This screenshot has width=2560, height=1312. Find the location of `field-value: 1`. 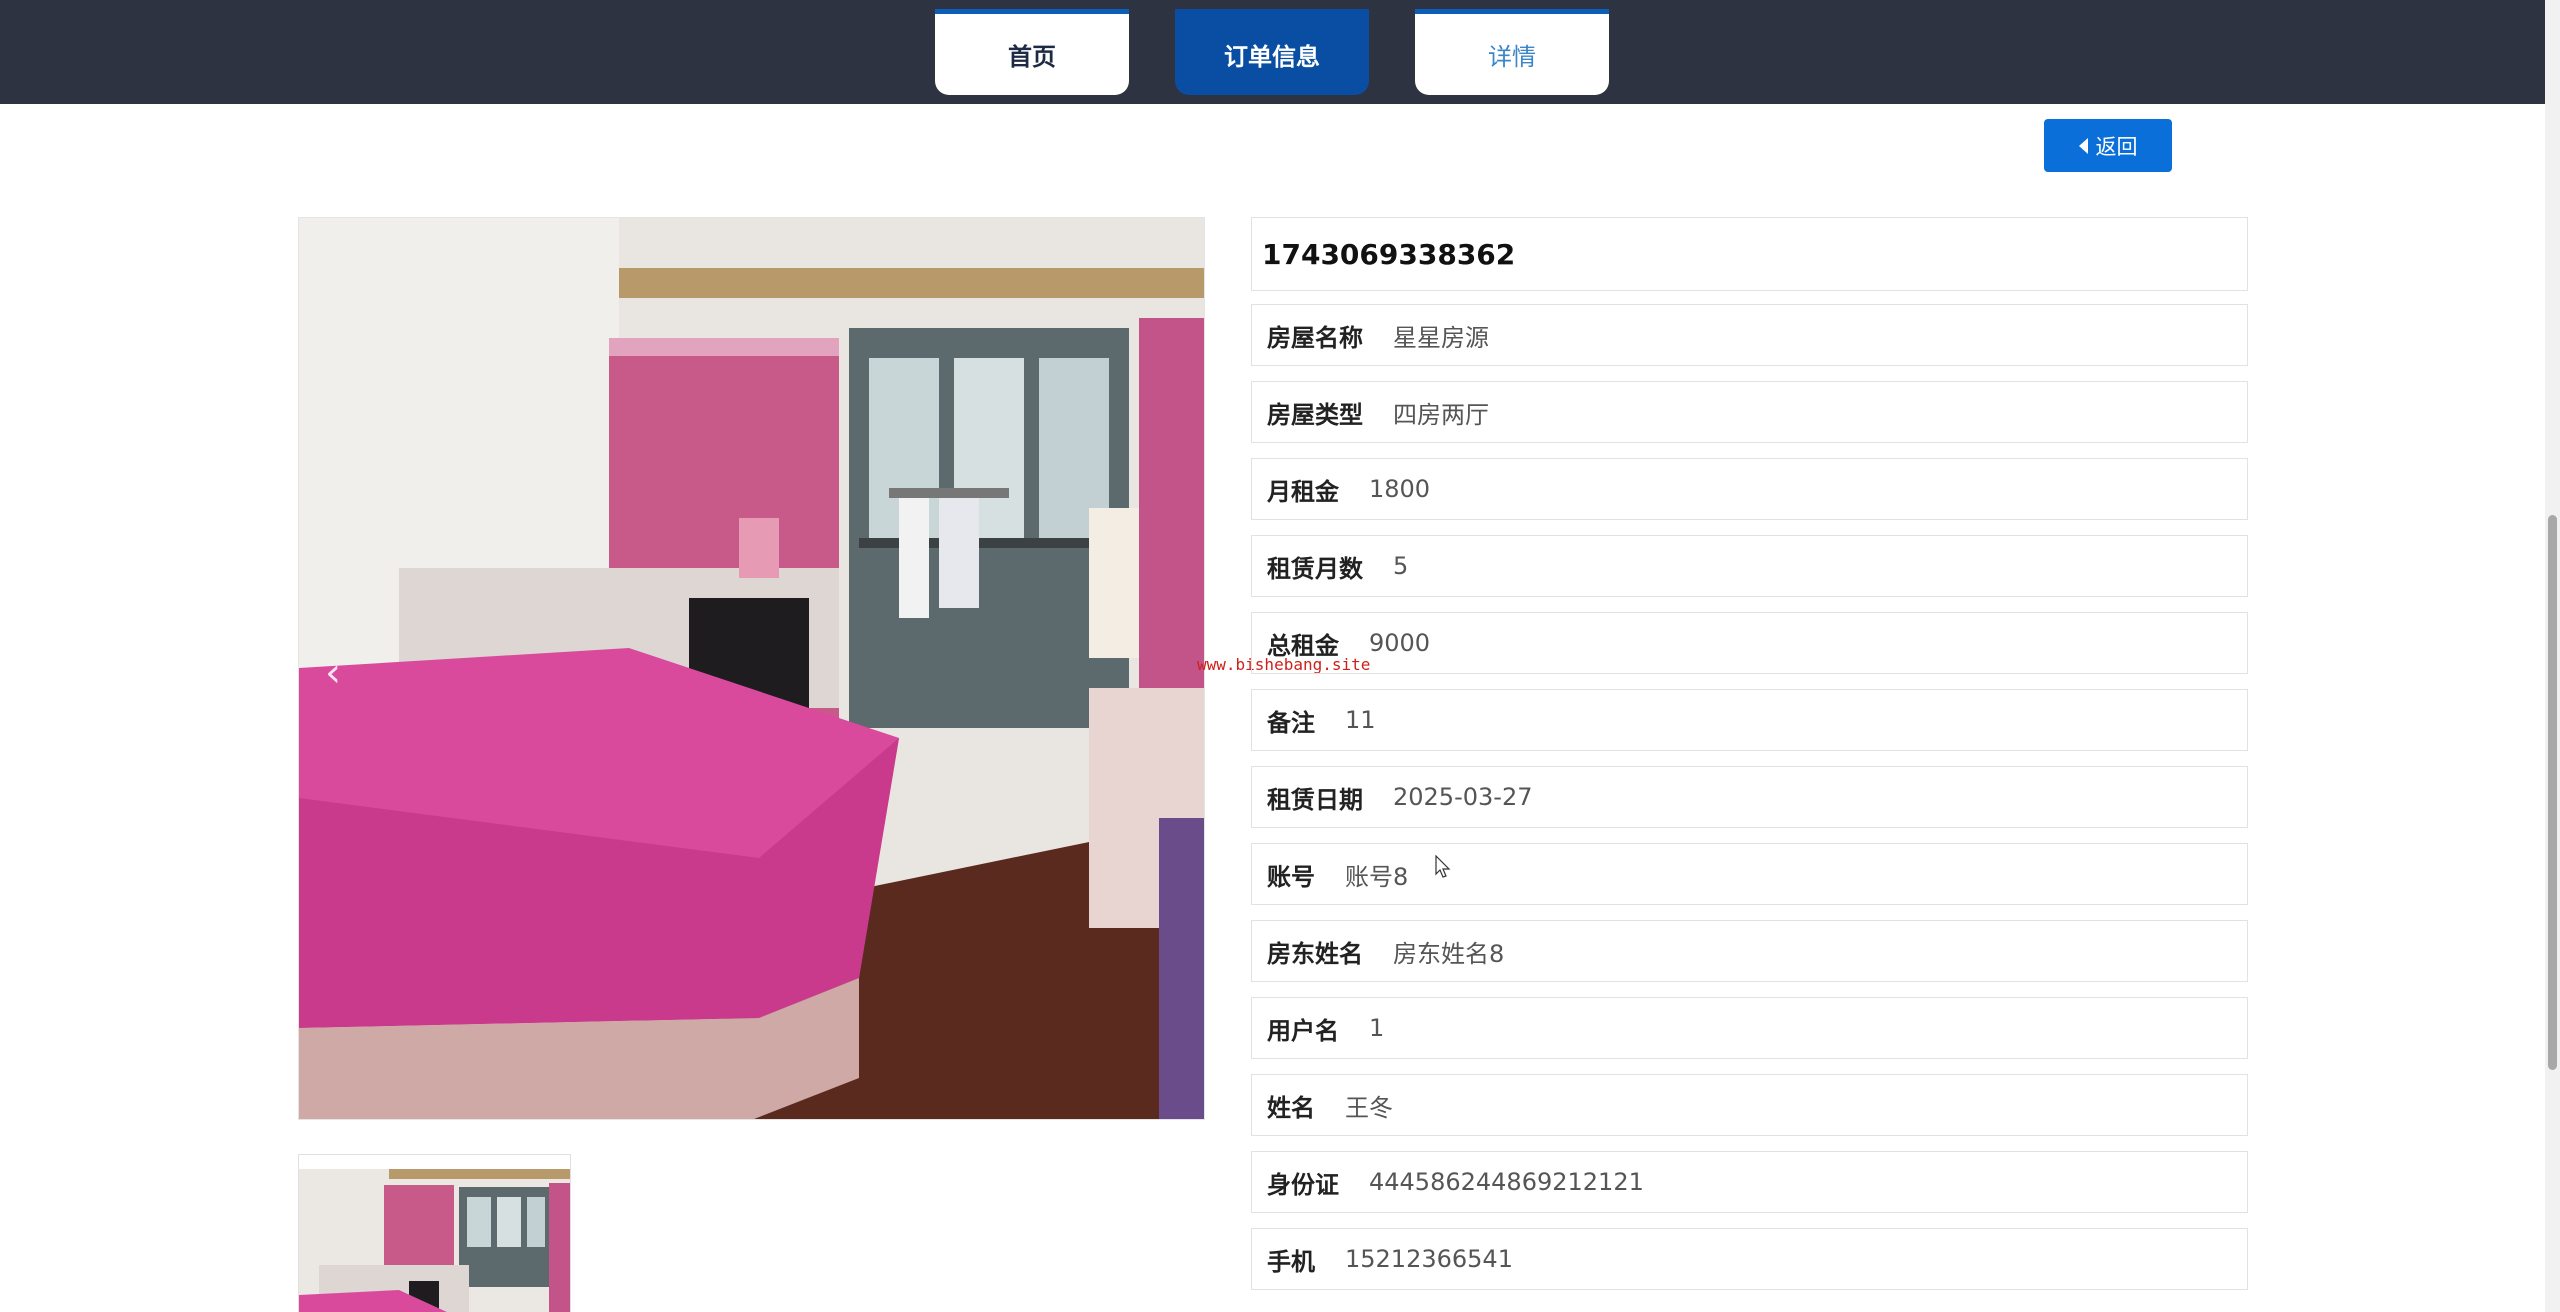

field-value: 1 is located at coordinates (1377, 1028).